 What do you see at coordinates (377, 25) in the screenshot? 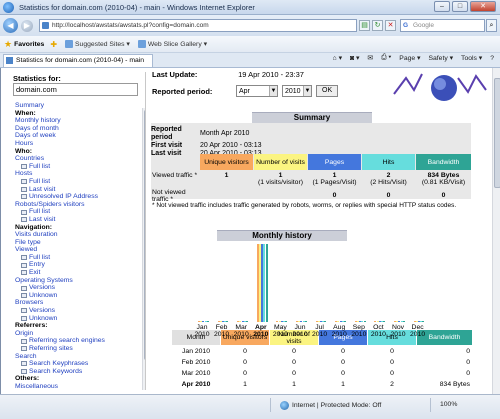
I see `refresh-icon: ↻` at bounding box center [377, 25].